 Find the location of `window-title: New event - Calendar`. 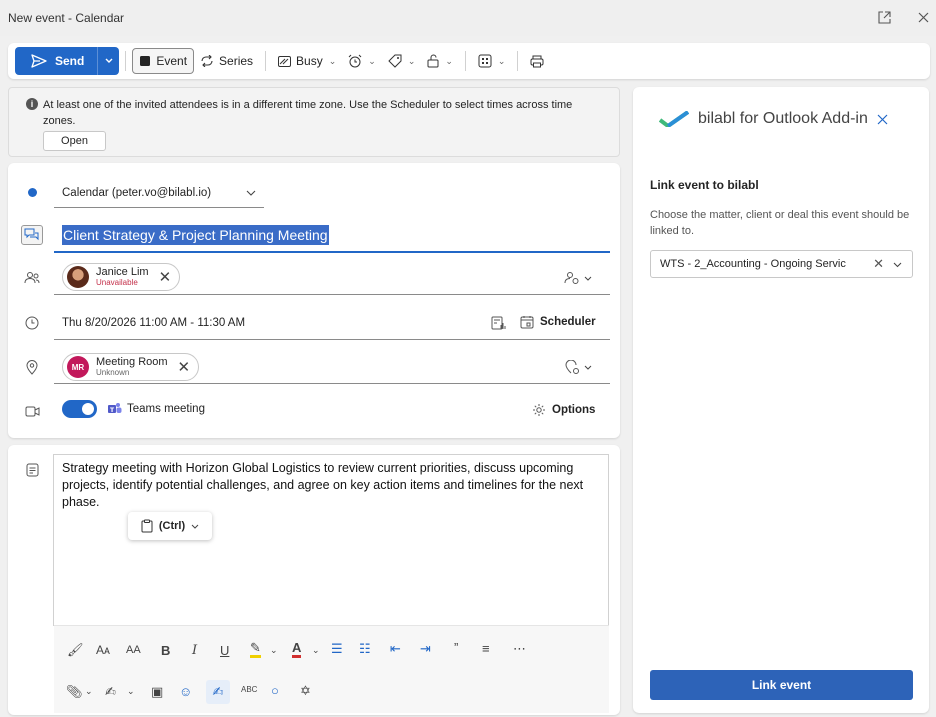

window-title: New event - Calendar is located at coordinates (66, 18).